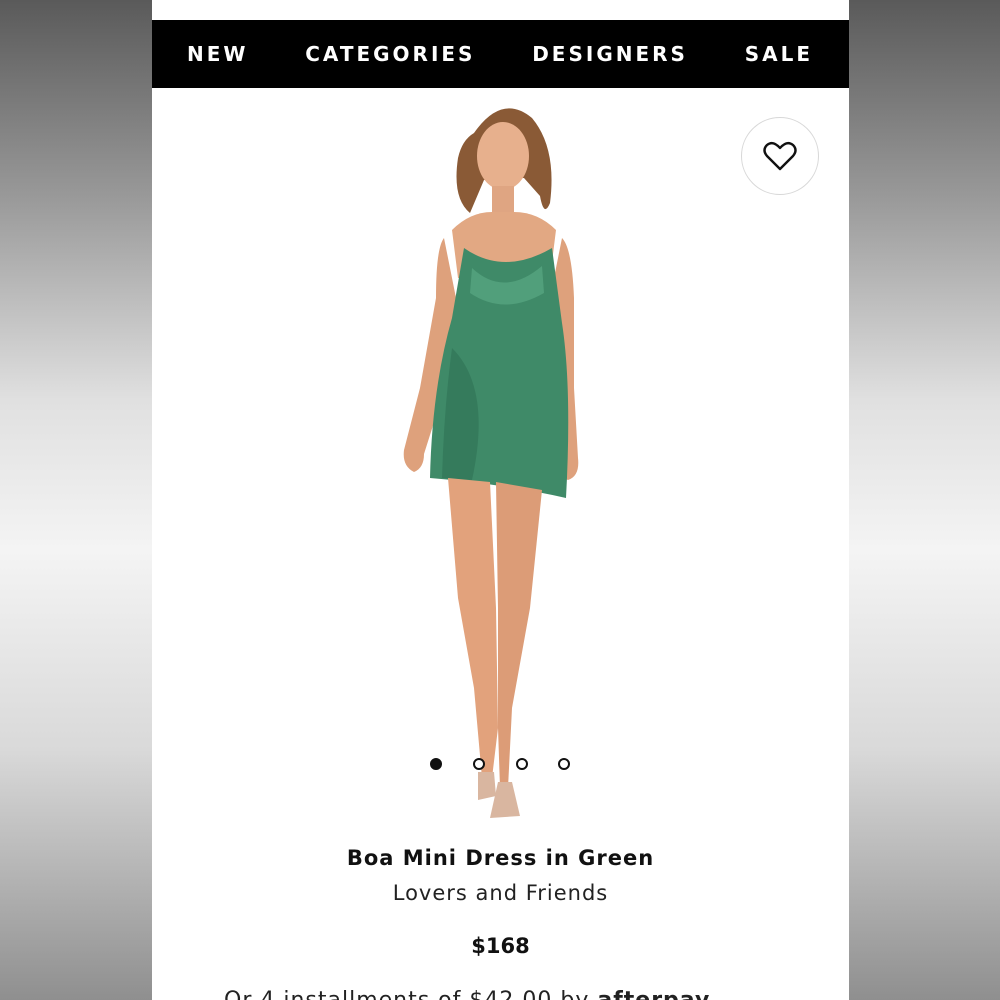 The width and height of the screenshot is (1000, 1000). What do you see at coordinates (217, 54) in the screenshot?
I see `nav-new: NEW` at bounding box center [217, 54].